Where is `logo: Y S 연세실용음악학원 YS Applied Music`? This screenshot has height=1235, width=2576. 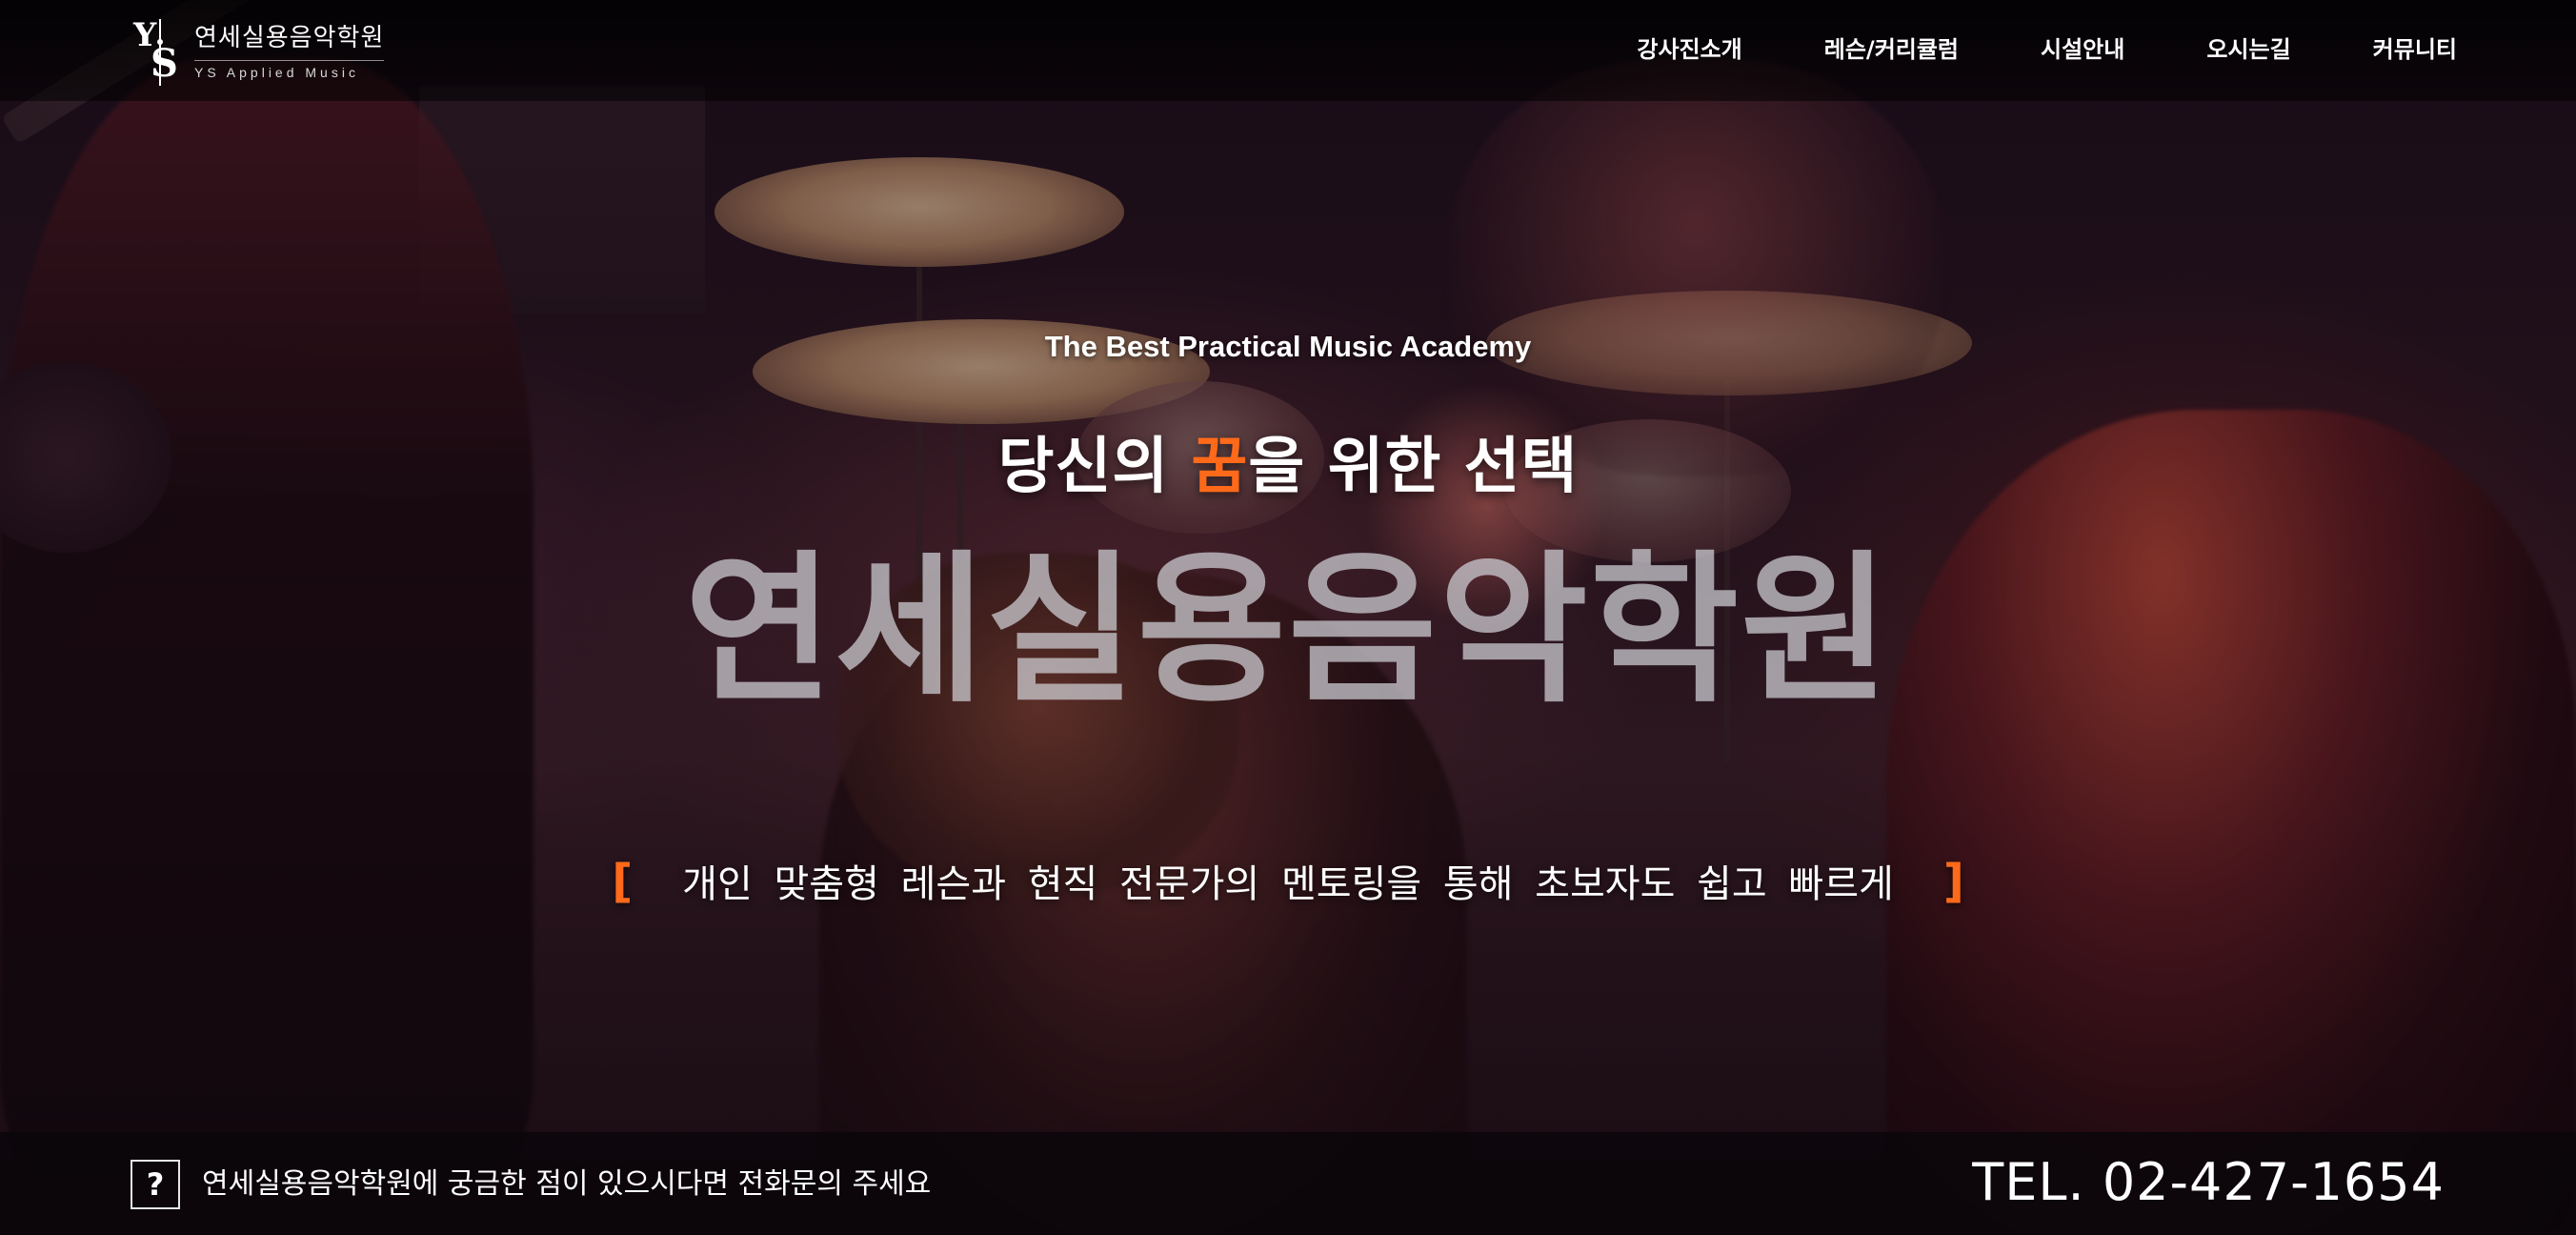 logo: Y S 연세실용음악학원 YS Applied Music is located at coordinates (258, 51).